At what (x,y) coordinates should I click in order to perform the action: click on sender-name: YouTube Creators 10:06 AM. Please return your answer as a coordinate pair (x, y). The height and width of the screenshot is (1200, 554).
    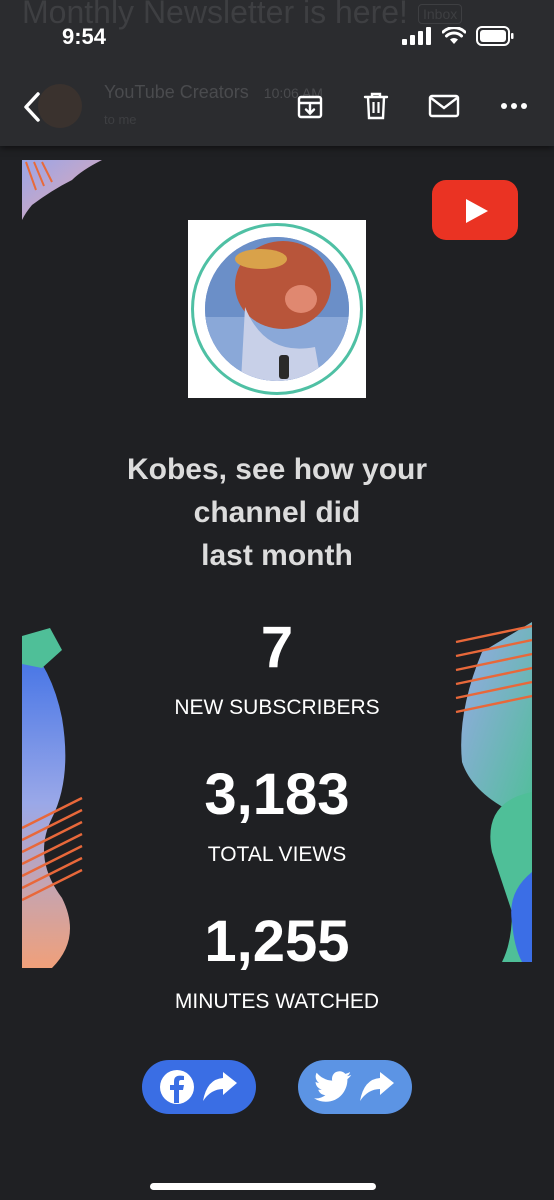
    Looking at the image, I should click on (213, 92).